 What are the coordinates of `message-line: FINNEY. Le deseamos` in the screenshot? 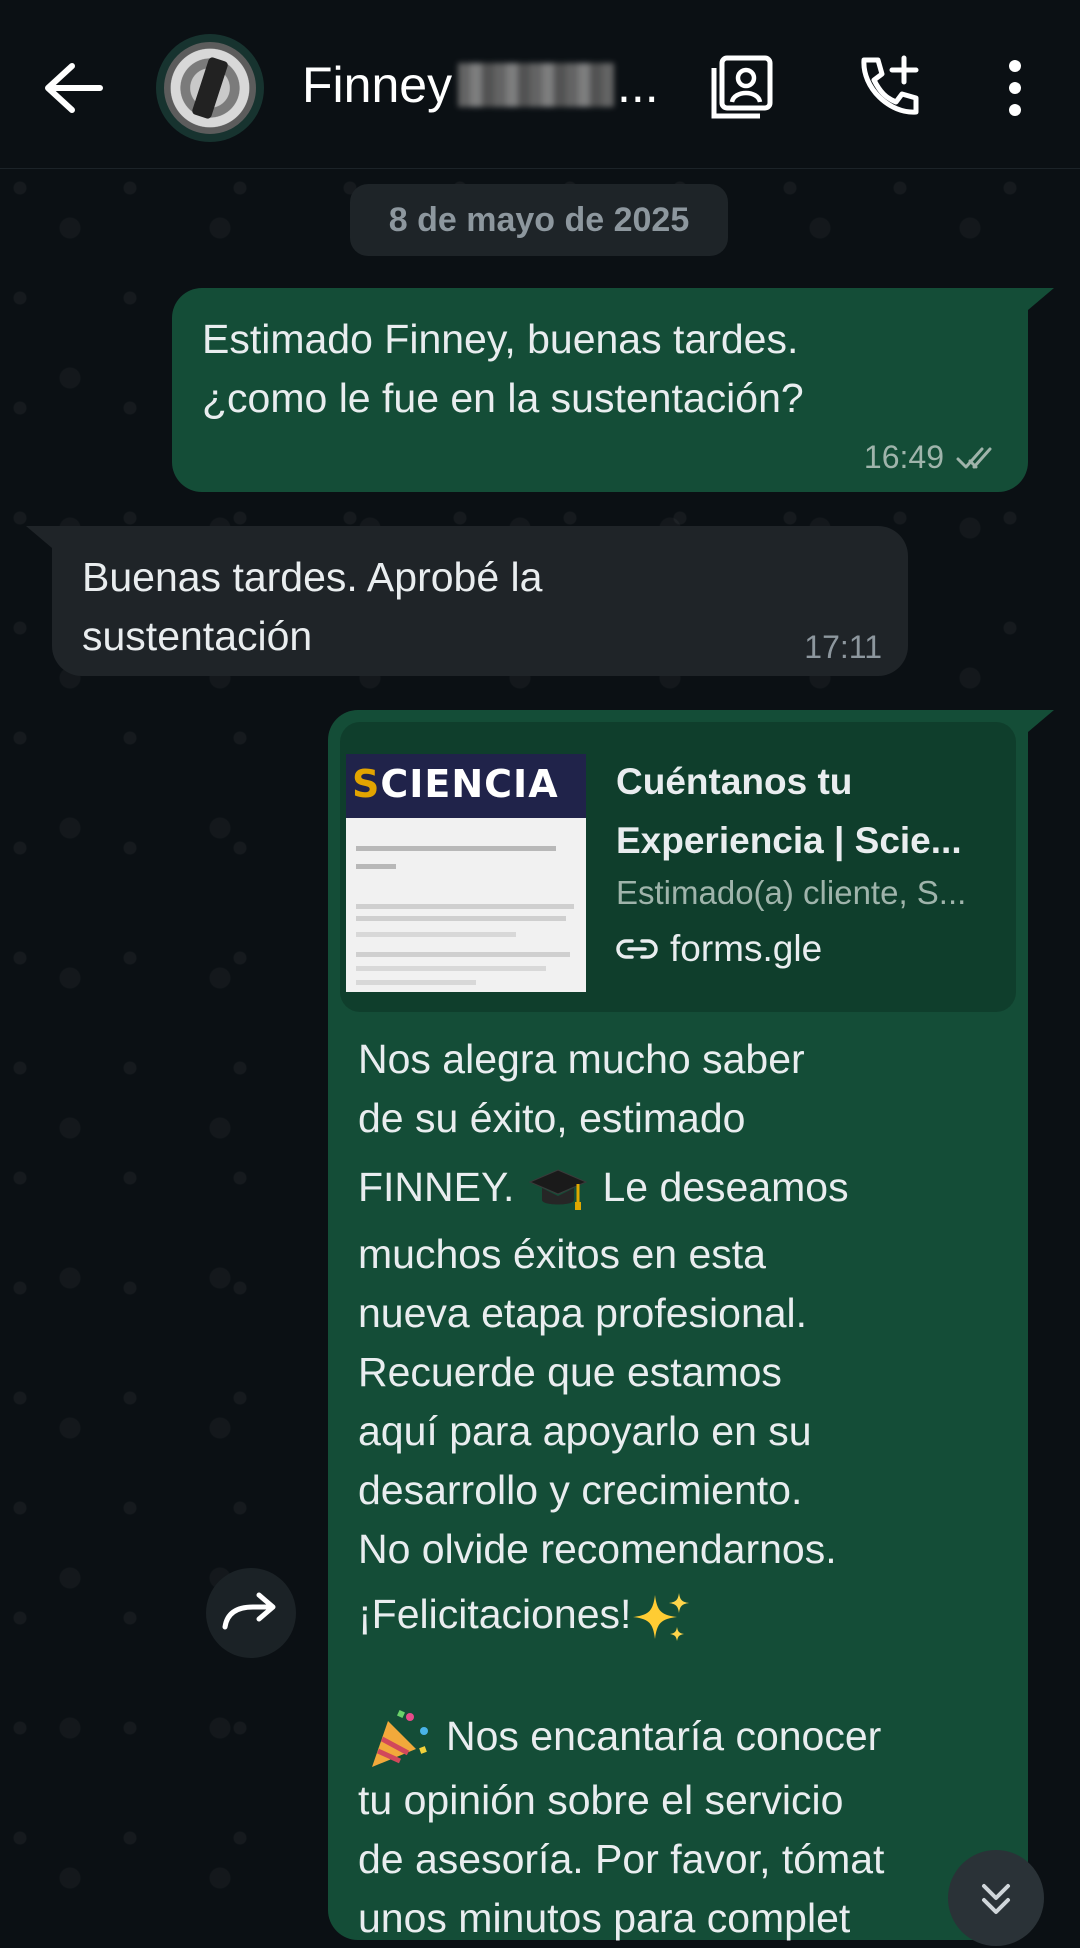 It's located at (678, 1187).